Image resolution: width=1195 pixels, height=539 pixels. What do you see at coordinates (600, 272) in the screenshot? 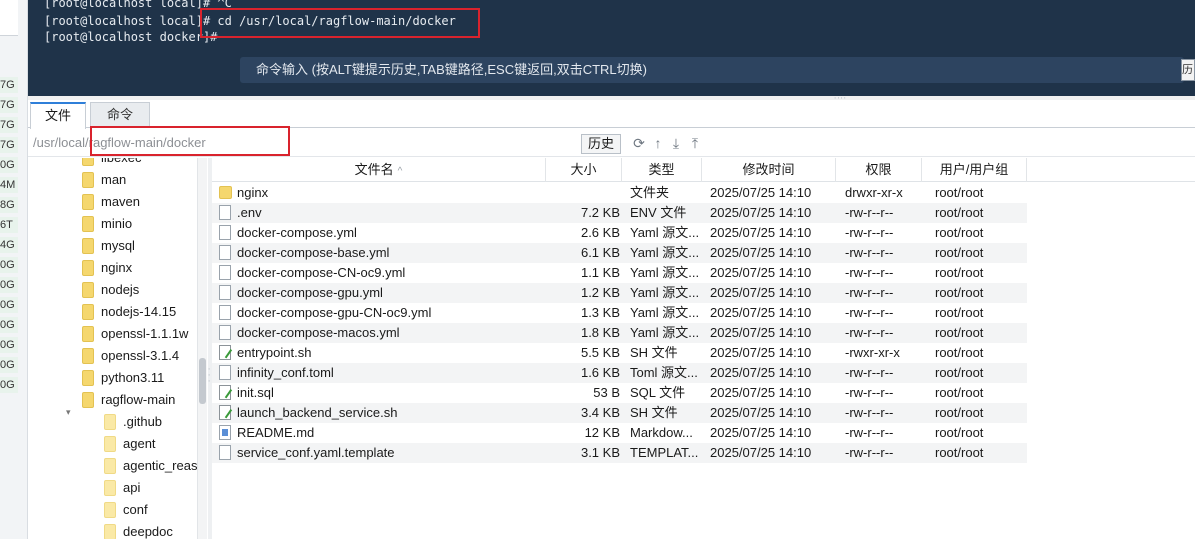
I see `file-size: 1.1 KB` at bounding box center [600, 272].